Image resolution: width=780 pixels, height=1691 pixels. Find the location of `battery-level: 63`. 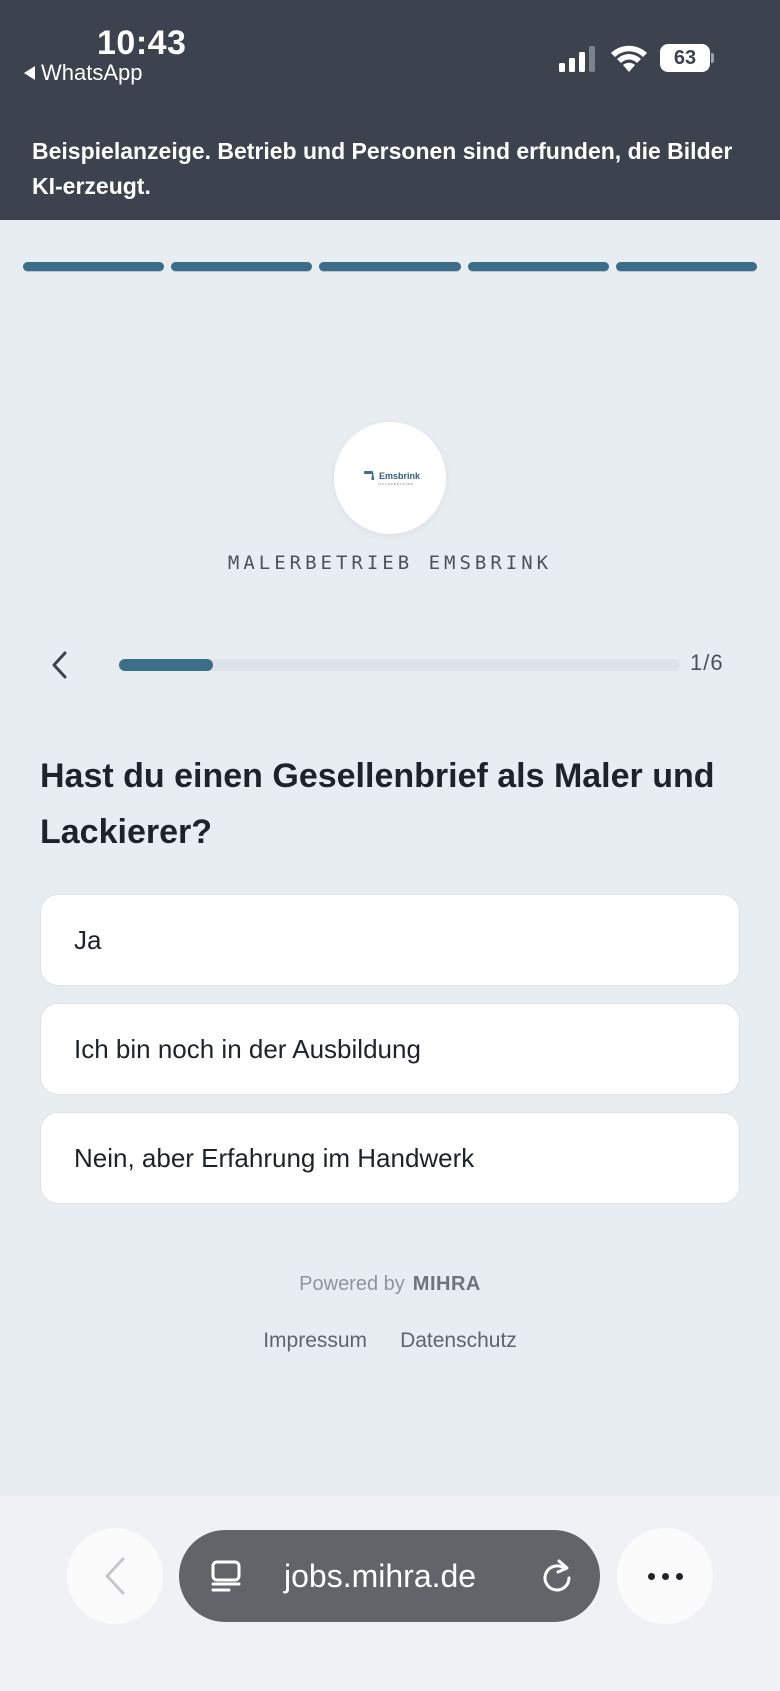

battery-level: 63 is located at coordinates (685, 57).